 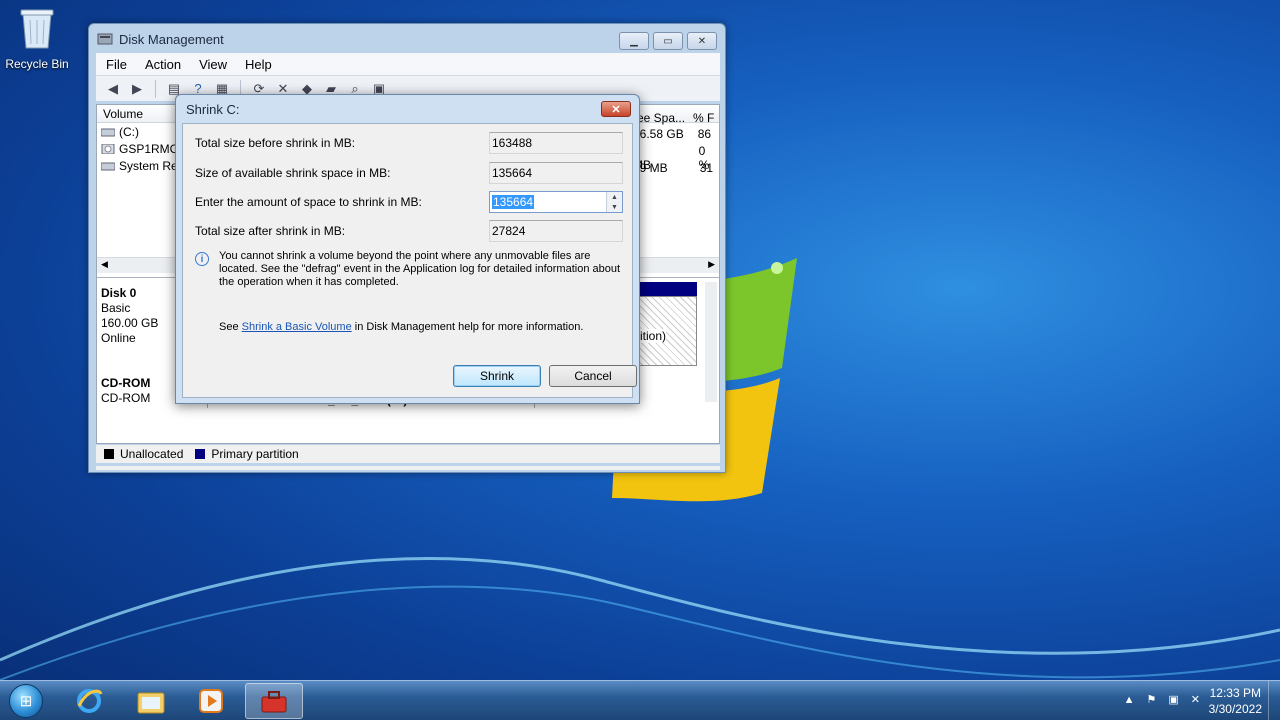 I want to click on partition-label: ition), so click(x=653, y=336).